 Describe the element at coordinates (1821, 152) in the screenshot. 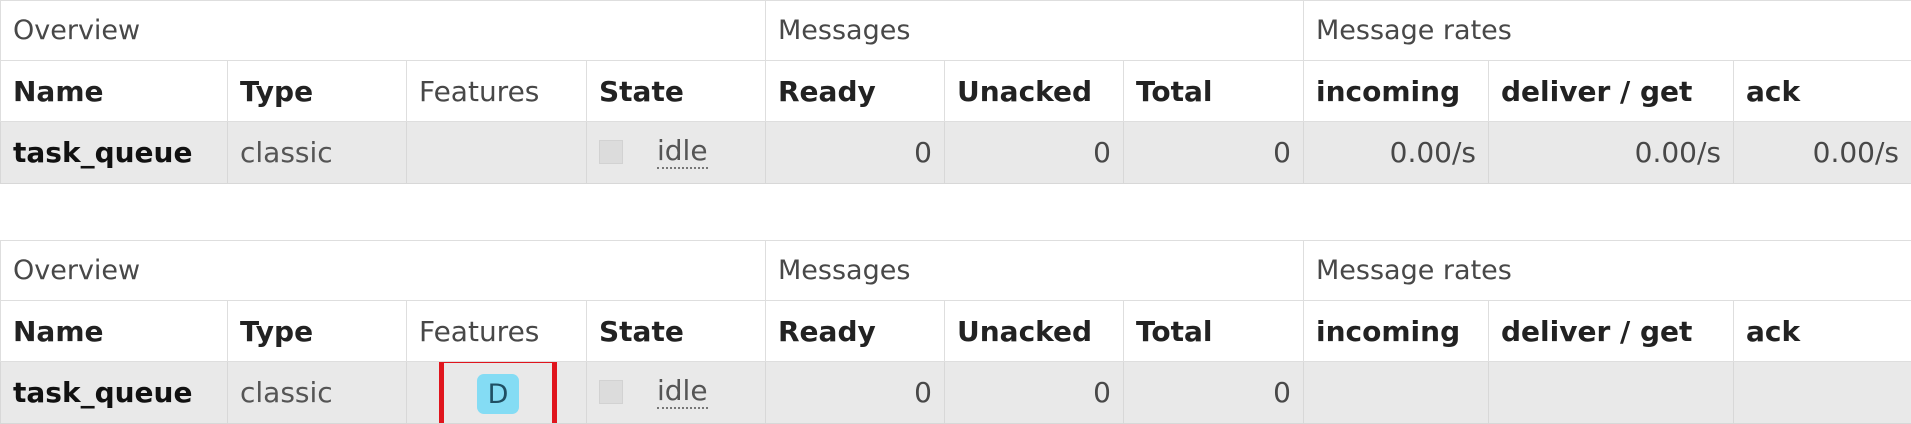

I see `ack-rate: 0.00/s` at that location.